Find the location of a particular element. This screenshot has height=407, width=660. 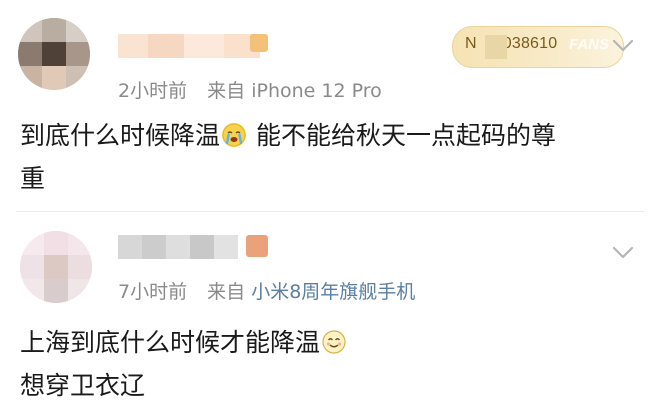

comment-line-1a: 到底什么时候降温 is located at coordinates (120, 135).